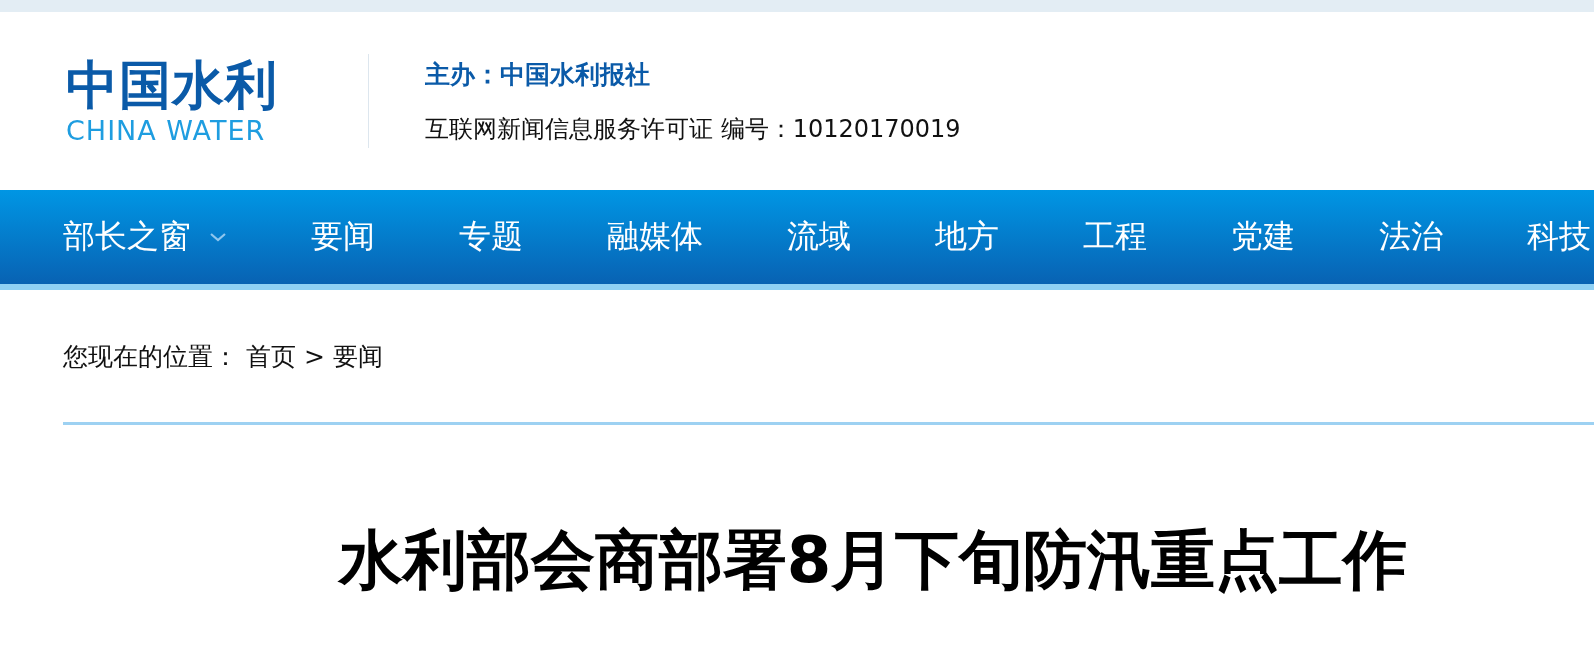  I want to click on nav-item: 专题, so click(491, 237).